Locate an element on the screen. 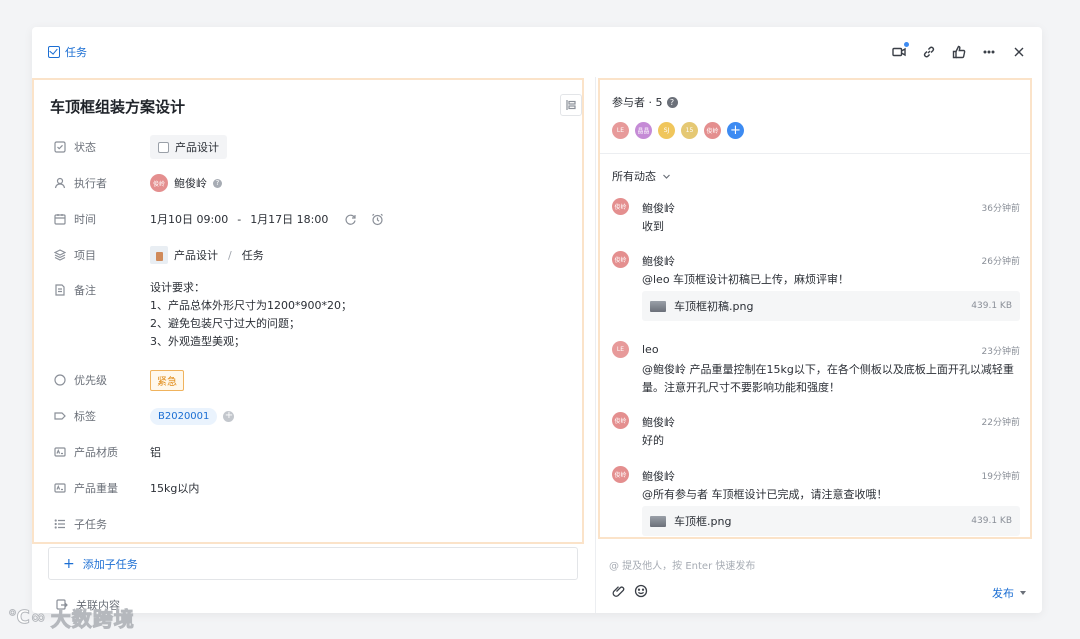 Image resolution: width=1080 pixels, height=639 pixels. emoji-icon is located at coordinates (641, 591).